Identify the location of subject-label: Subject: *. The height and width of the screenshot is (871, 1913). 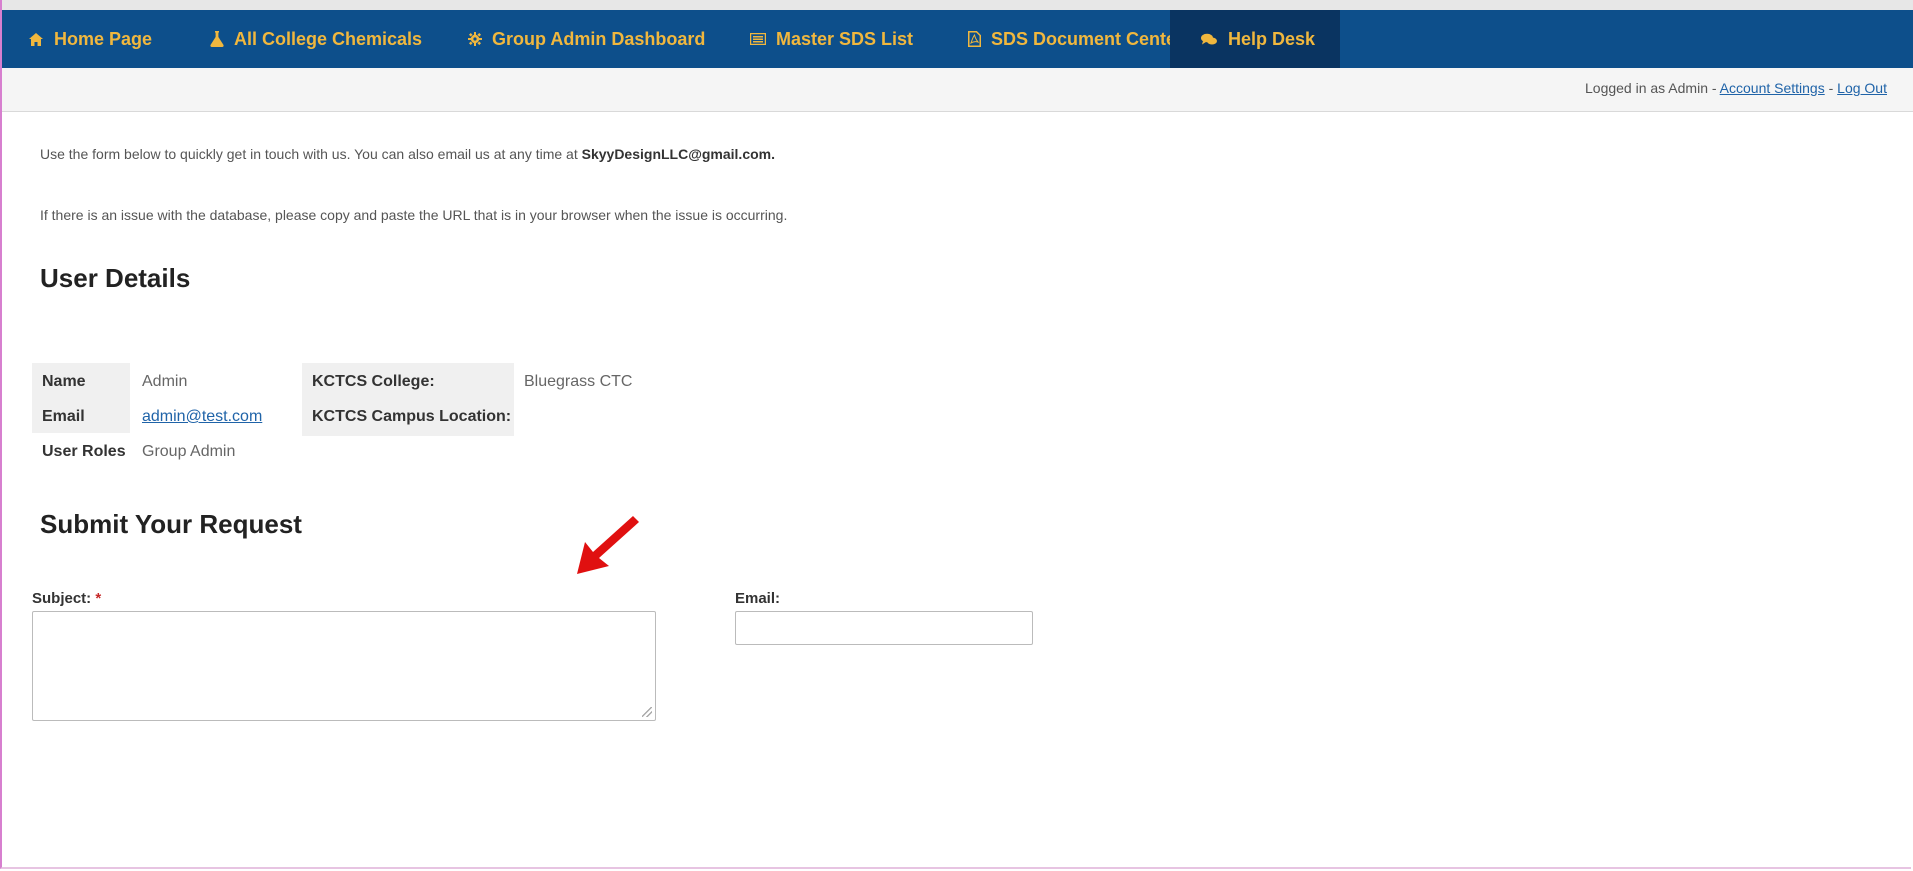
(66, 598).